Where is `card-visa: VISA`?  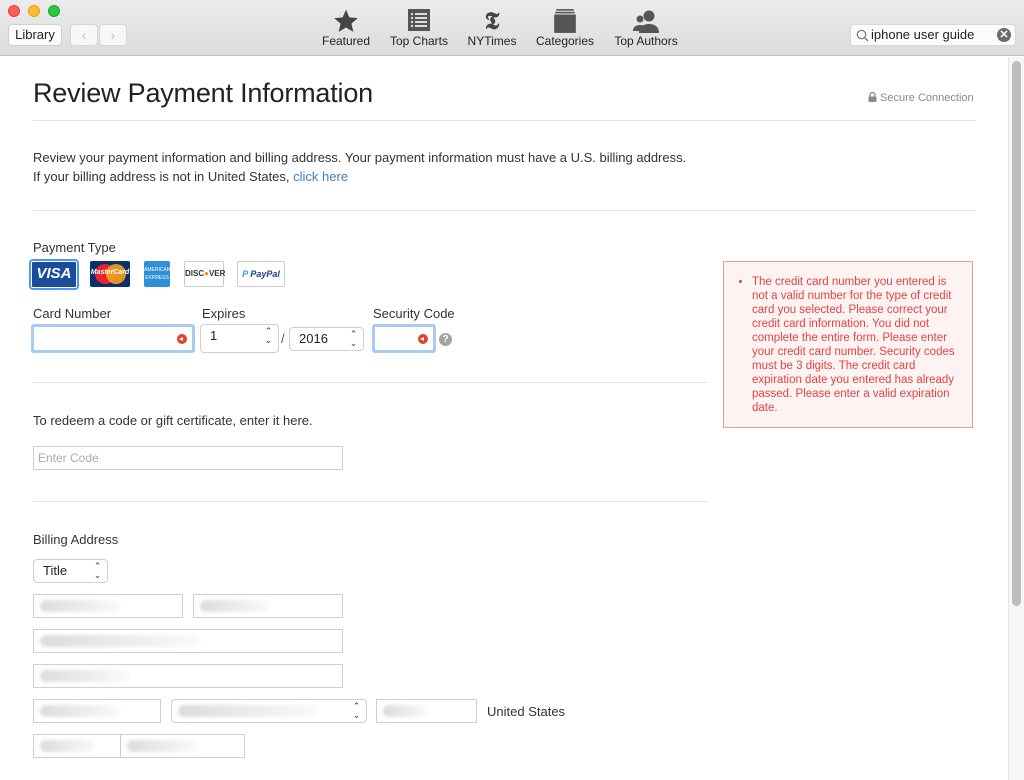 card-visa: VISA is located at coordinates (54, 274).